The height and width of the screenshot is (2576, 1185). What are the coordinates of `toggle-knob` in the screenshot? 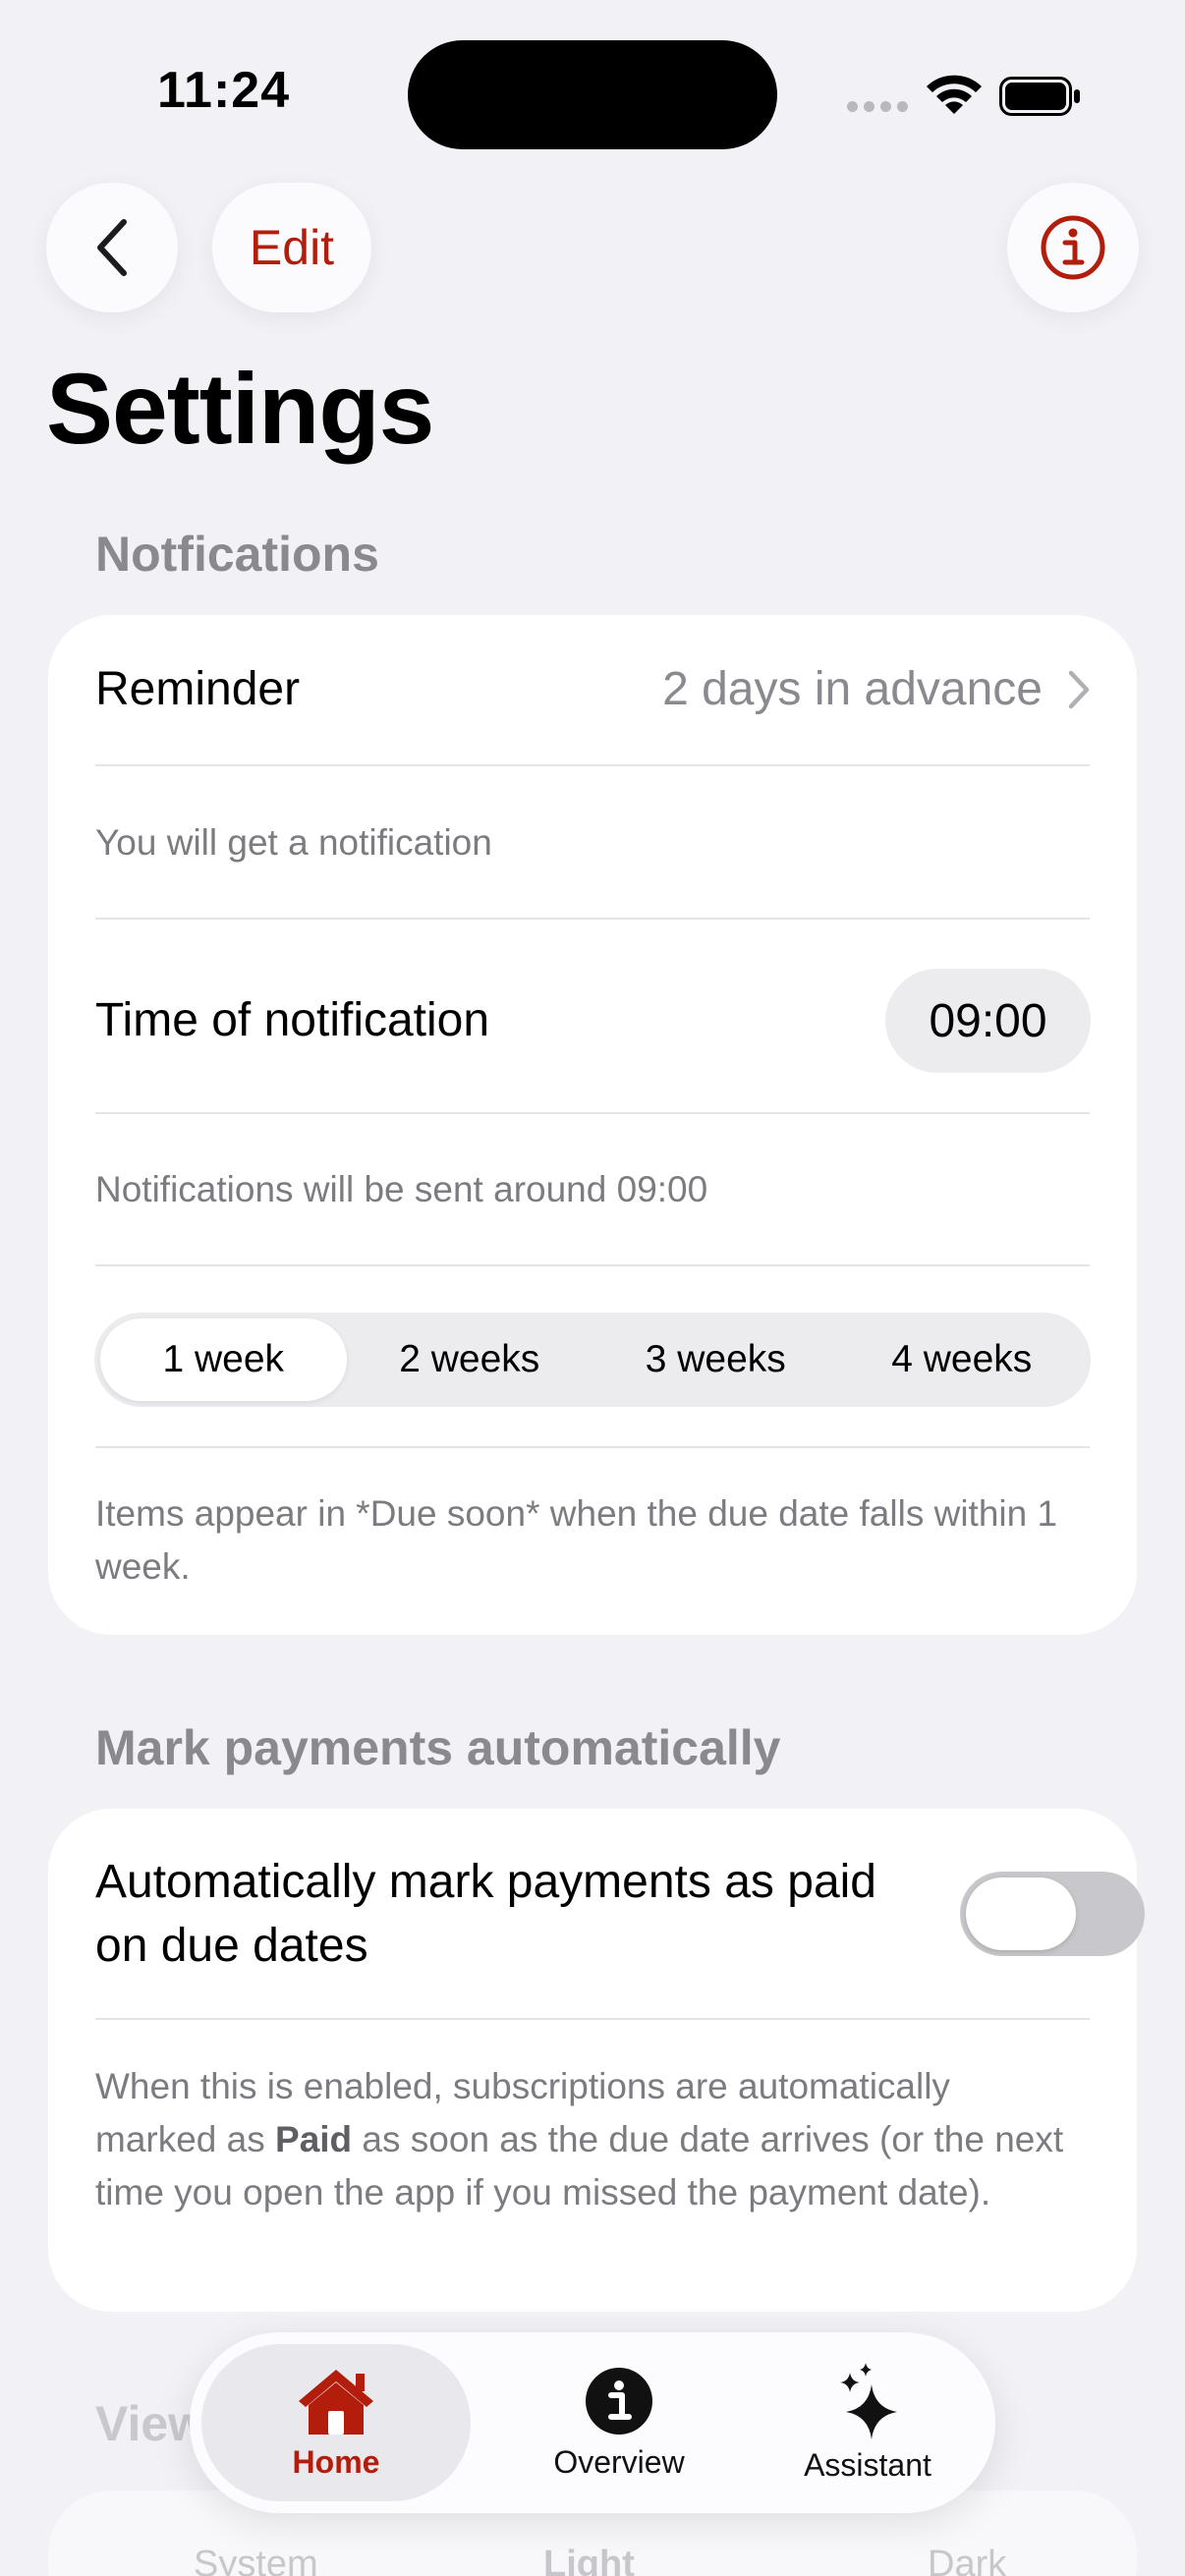 It's located at (1021, 1913).